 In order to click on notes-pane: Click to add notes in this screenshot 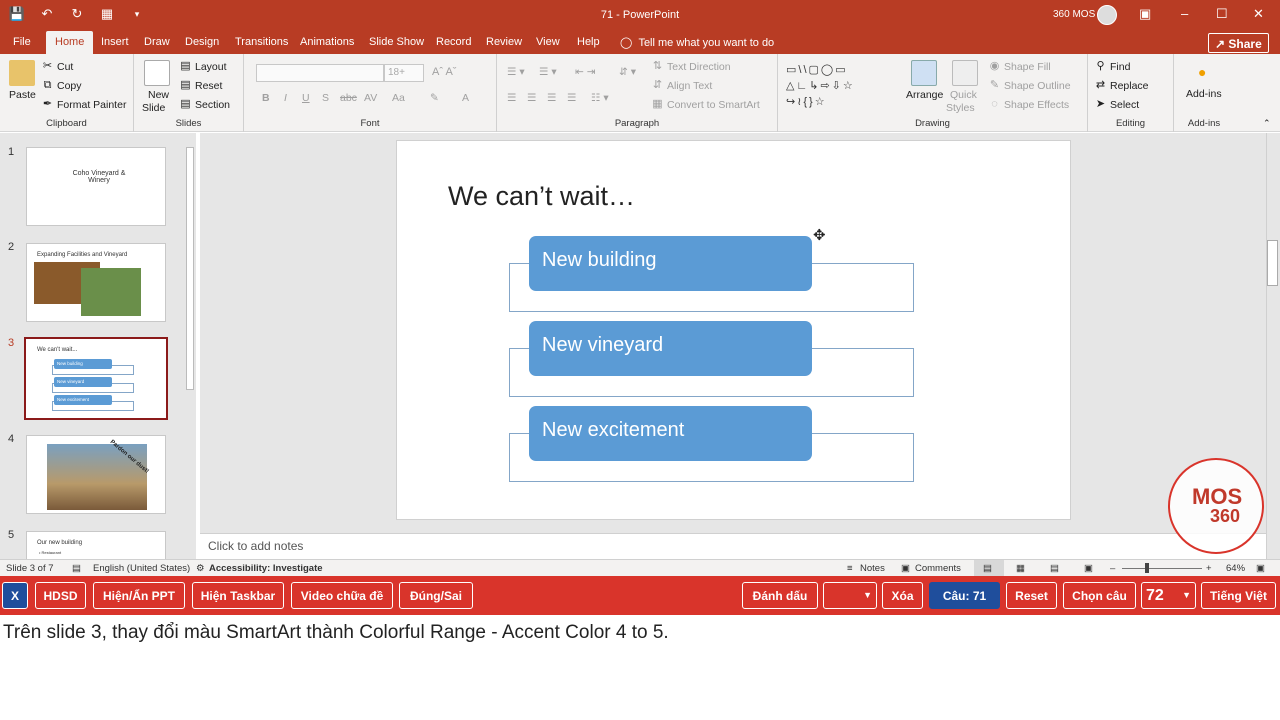, I will do `click(733, 546)`.